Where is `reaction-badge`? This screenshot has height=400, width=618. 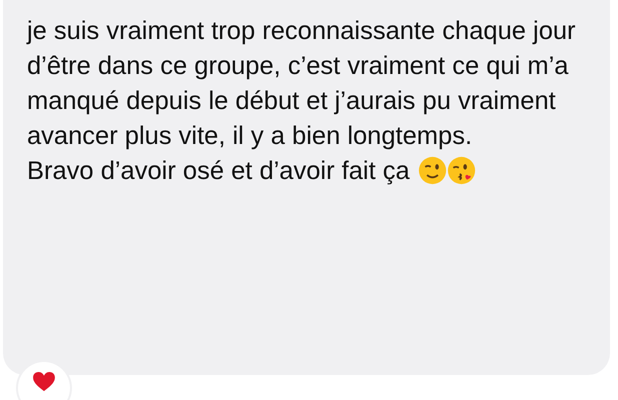 reaction-badge is located at coordinates (44, 381).